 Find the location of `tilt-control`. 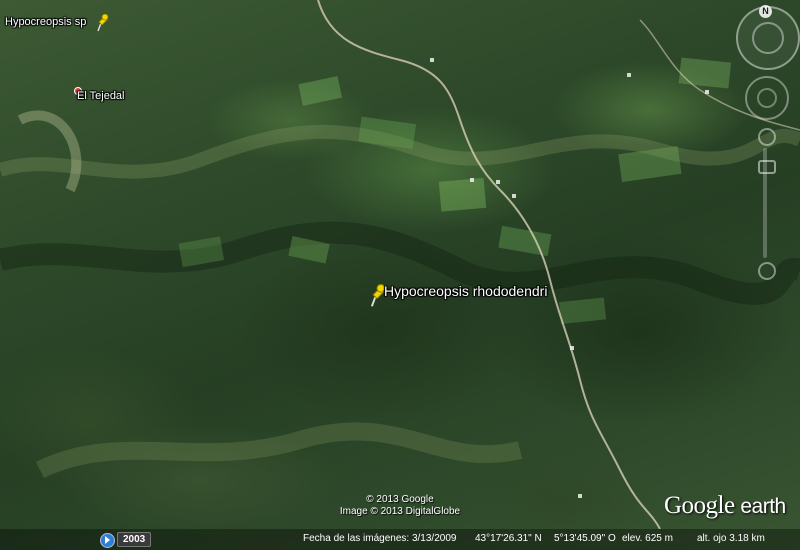

tilt-control is located at coordinates (768, 38).